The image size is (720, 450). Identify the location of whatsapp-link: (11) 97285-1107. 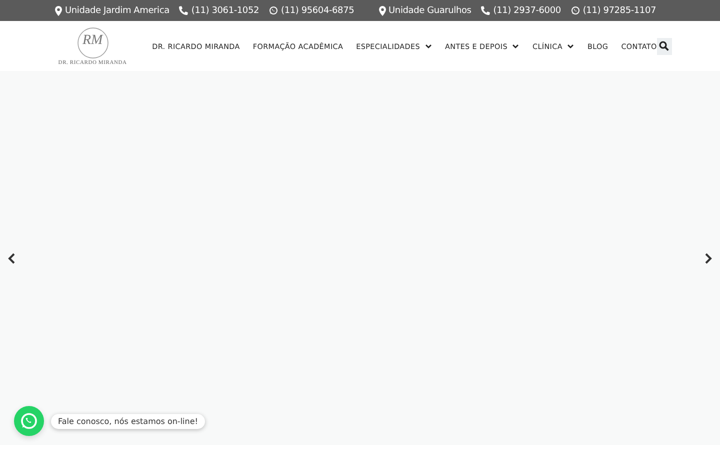
(619, 11).